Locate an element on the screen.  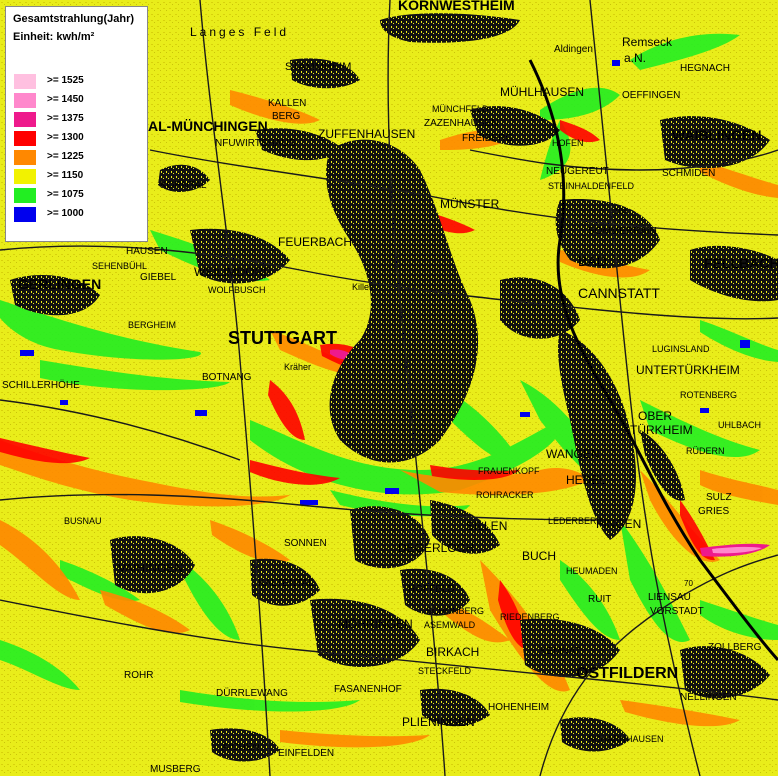
place-label: UHLBACH is located at coordinates (739, 425).